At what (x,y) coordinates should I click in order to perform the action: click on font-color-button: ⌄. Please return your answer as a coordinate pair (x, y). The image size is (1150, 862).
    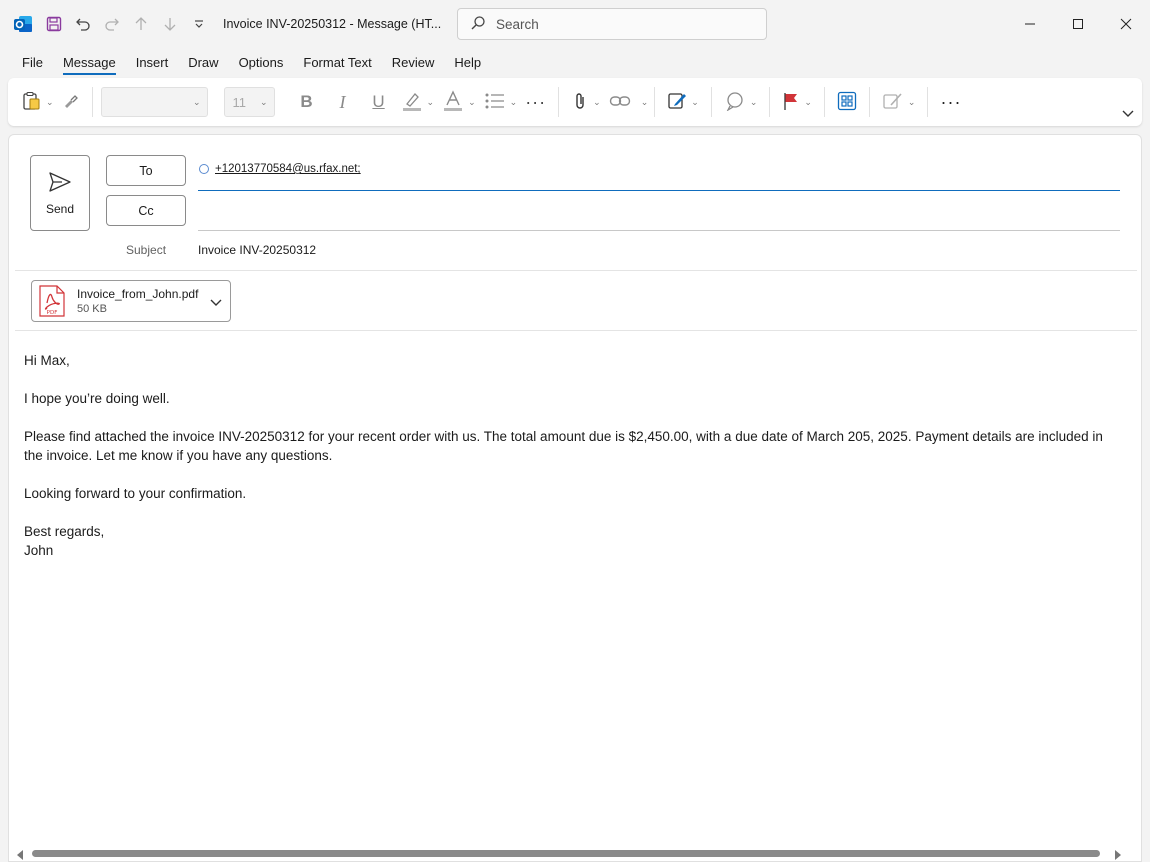
    Looking at the image, I should click on (459, 102).